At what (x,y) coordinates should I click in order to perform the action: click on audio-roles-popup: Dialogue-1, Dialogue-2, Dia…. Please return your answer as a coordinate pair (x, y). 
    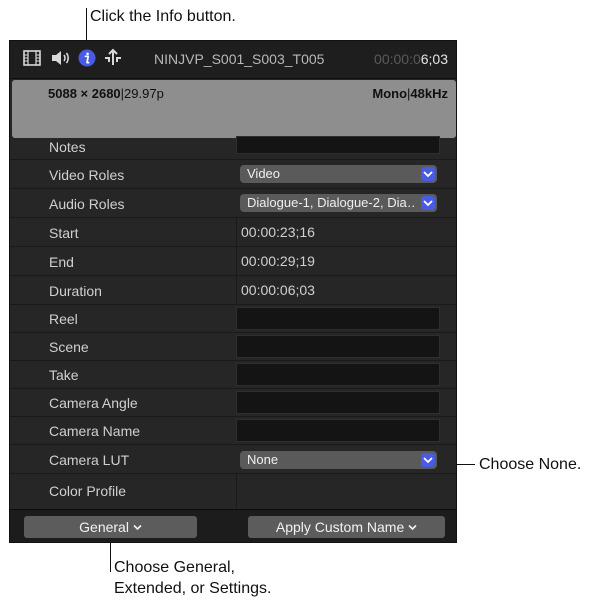
    Looking at the image, I should click on (338, 203).